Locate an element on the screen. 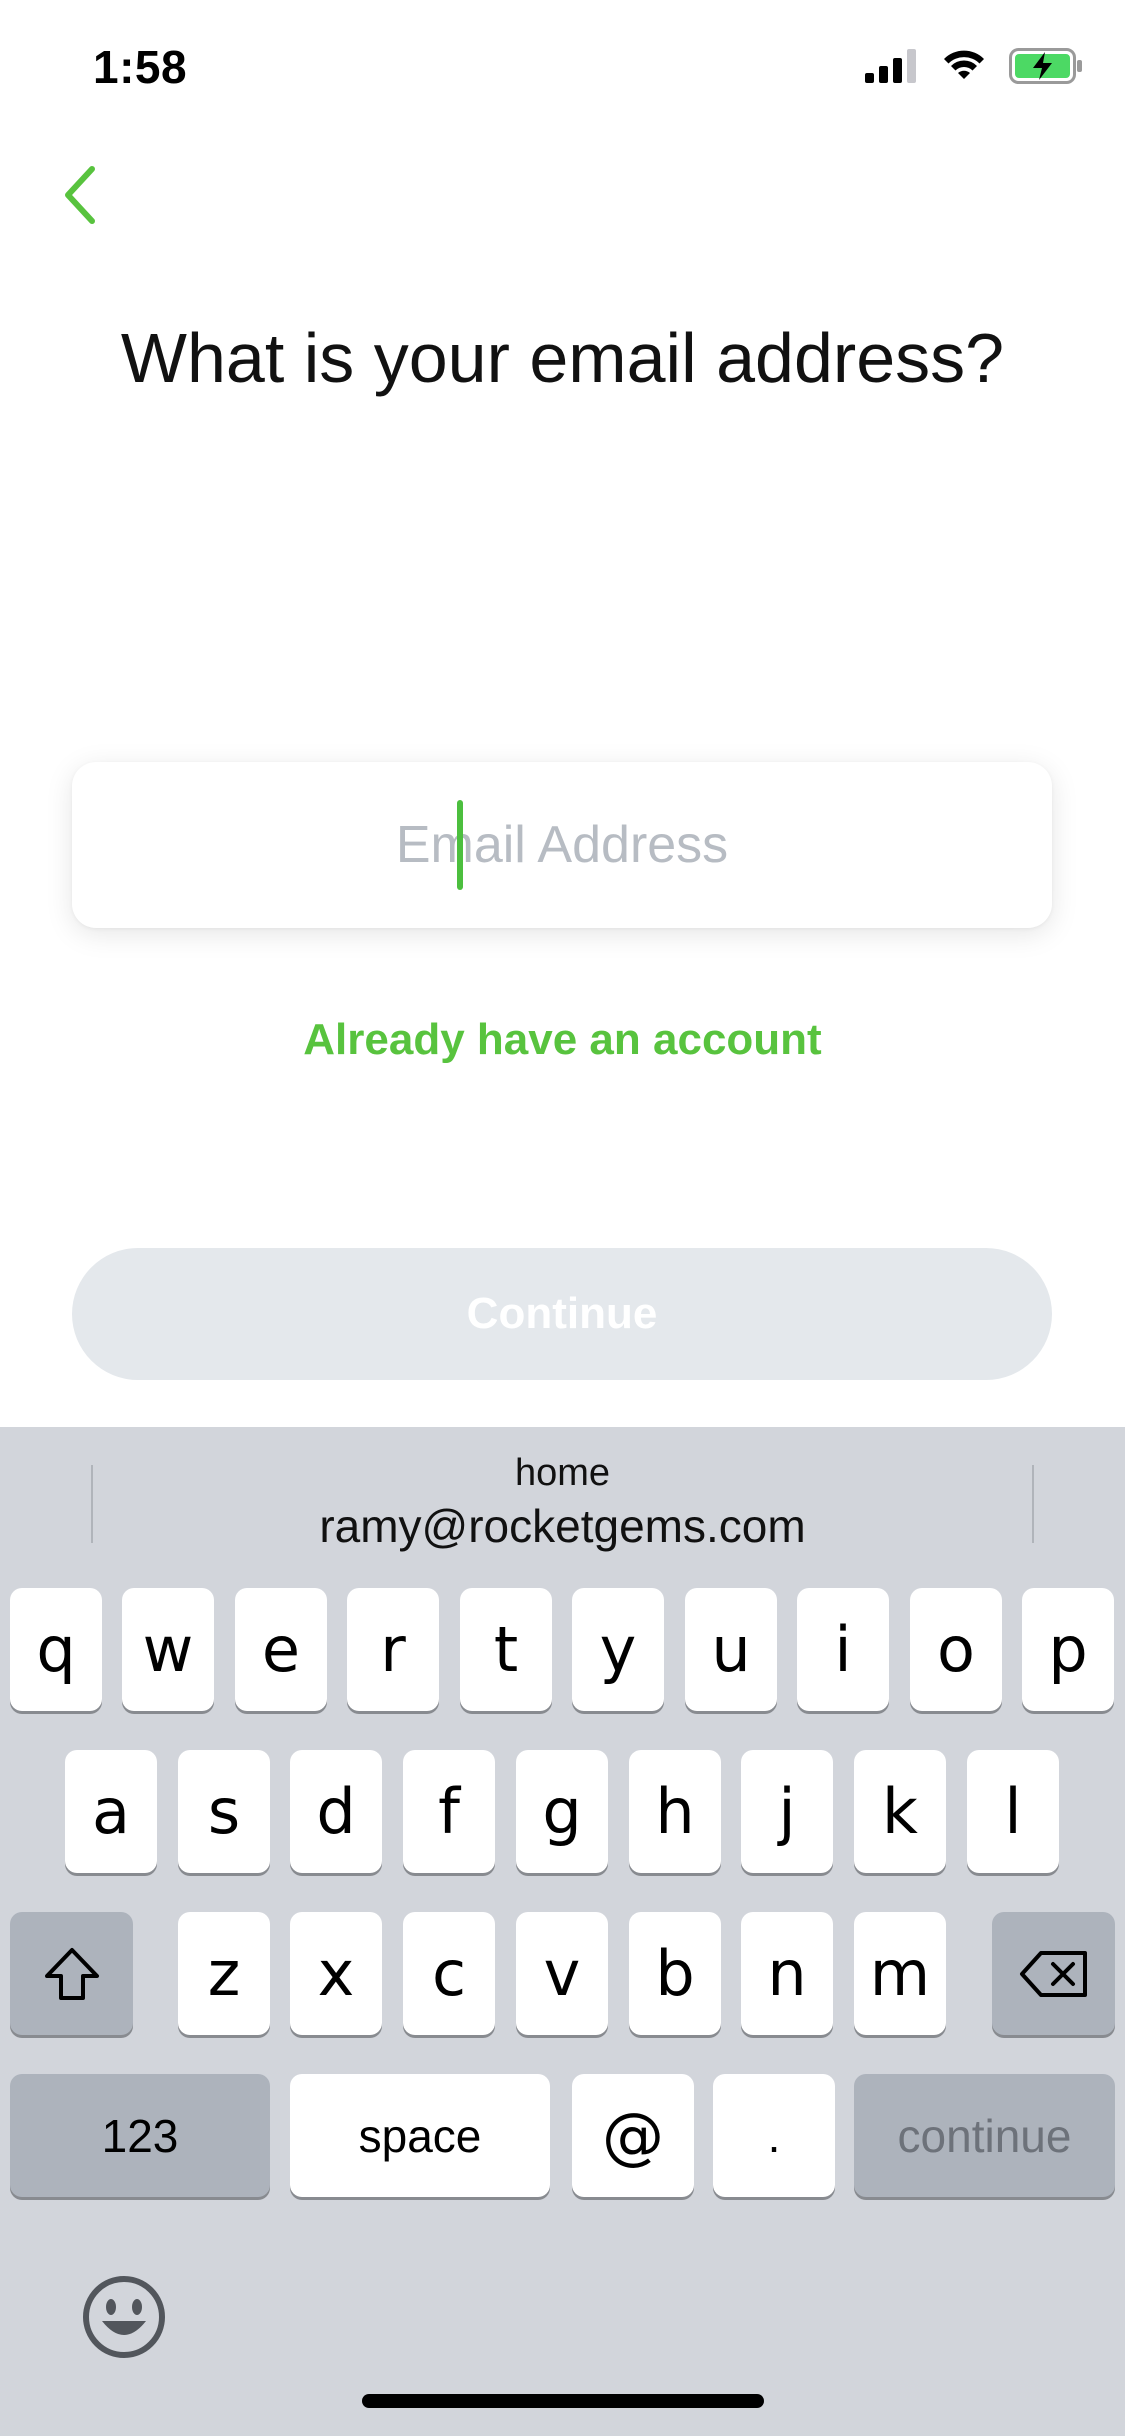 This screenshot has width=1125, height=2436. back-button is located at coordinates (80, 195).